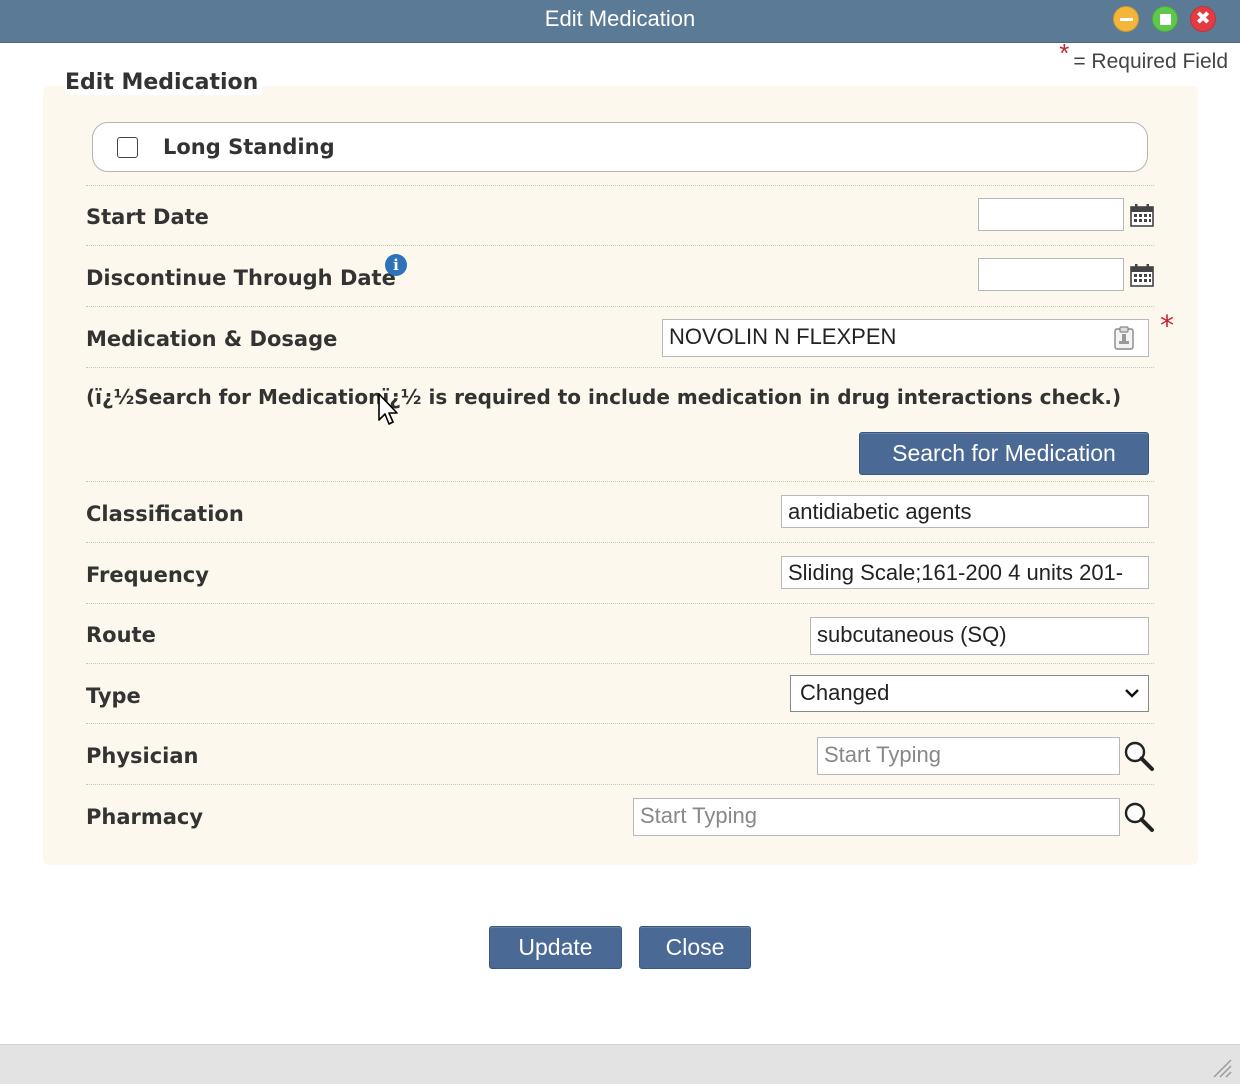 The width and height of the screenshot is (1240, 1084). I want to click on physician-input: Start Typing, so click(968, 756).